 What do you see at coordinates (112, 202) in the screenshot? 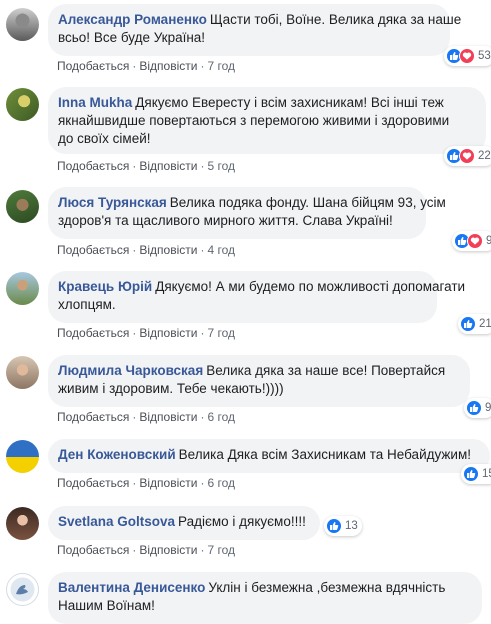
I see `comment-author: Люся Турянская` at bounding box center [112, 202].